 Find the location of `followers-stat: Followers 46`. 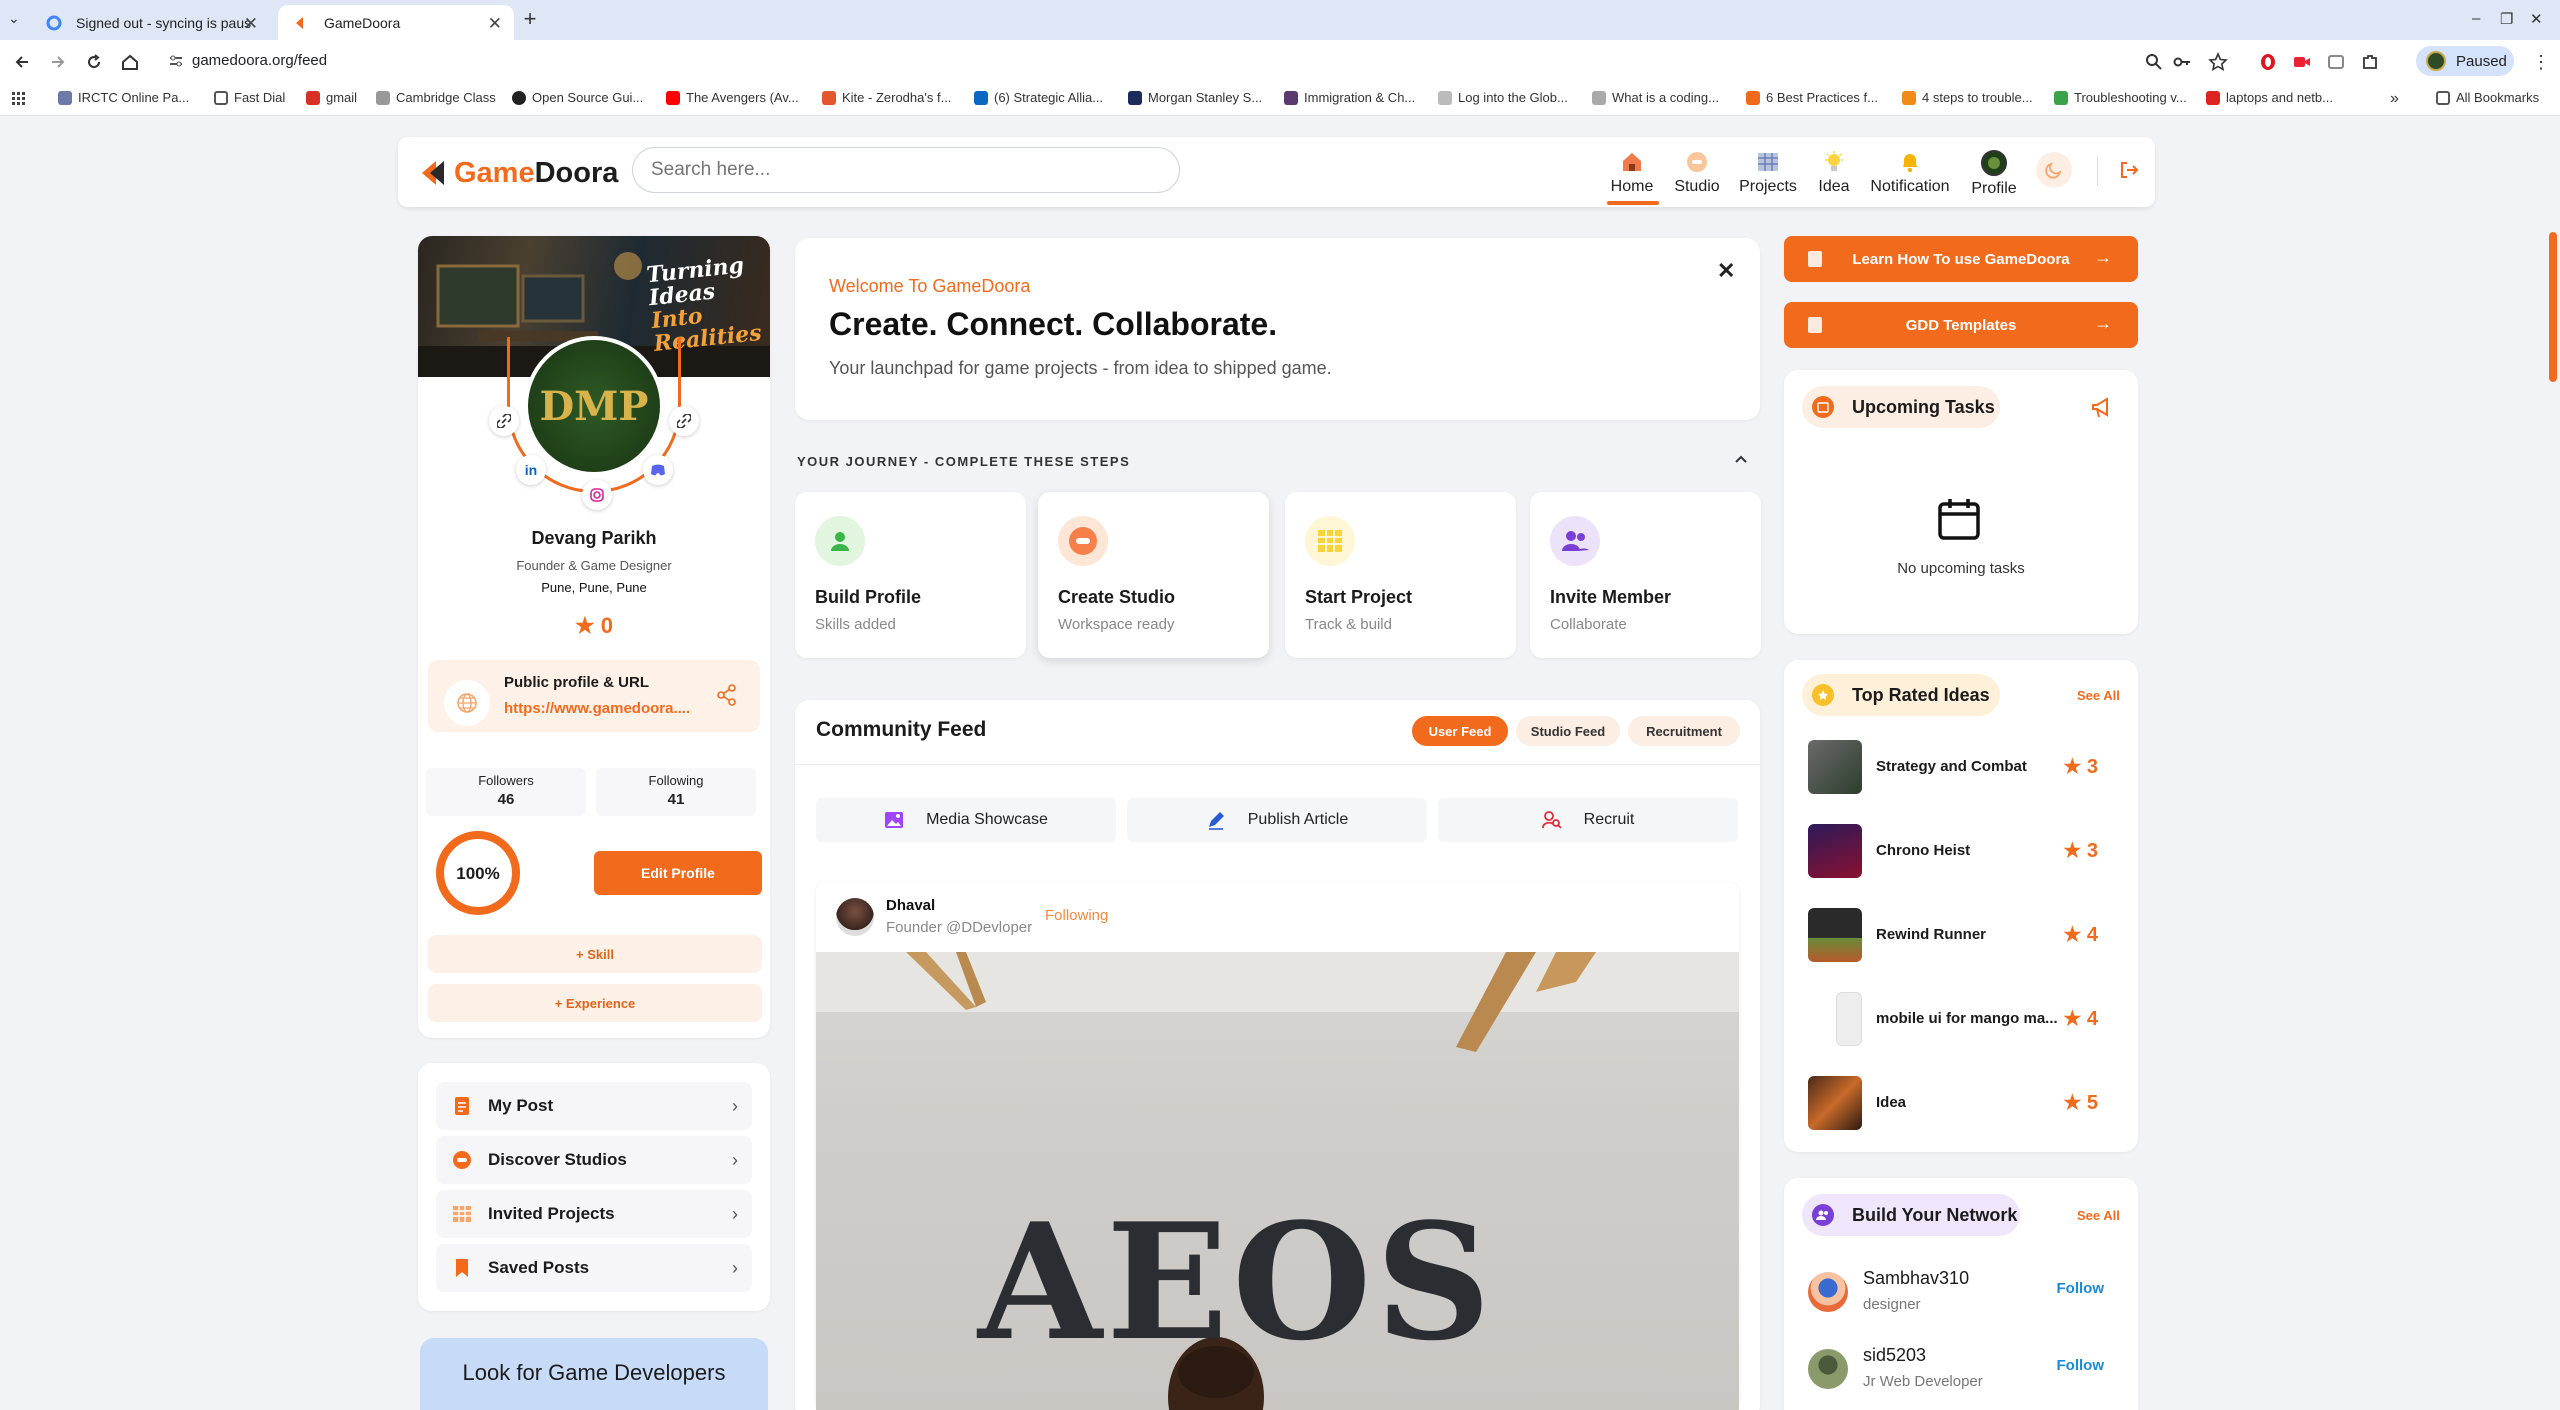

followers-stat: Followers 46 is located at coordinates (506, 792).